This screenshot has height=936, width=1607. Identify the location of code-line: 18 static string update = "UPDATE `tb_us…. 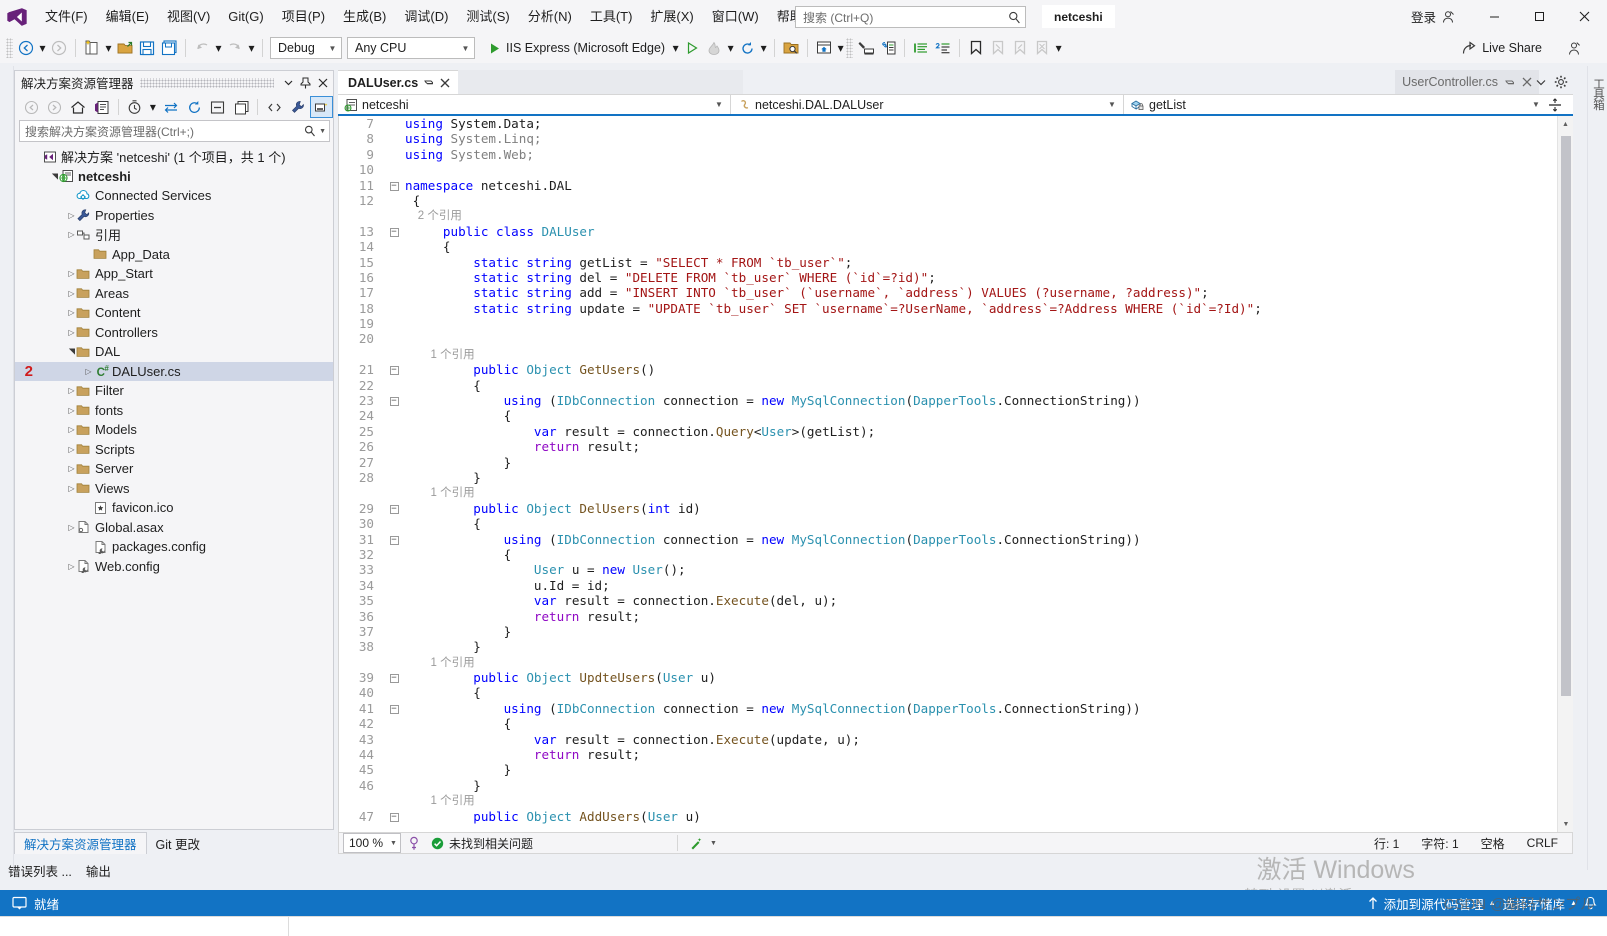
(948, 308).